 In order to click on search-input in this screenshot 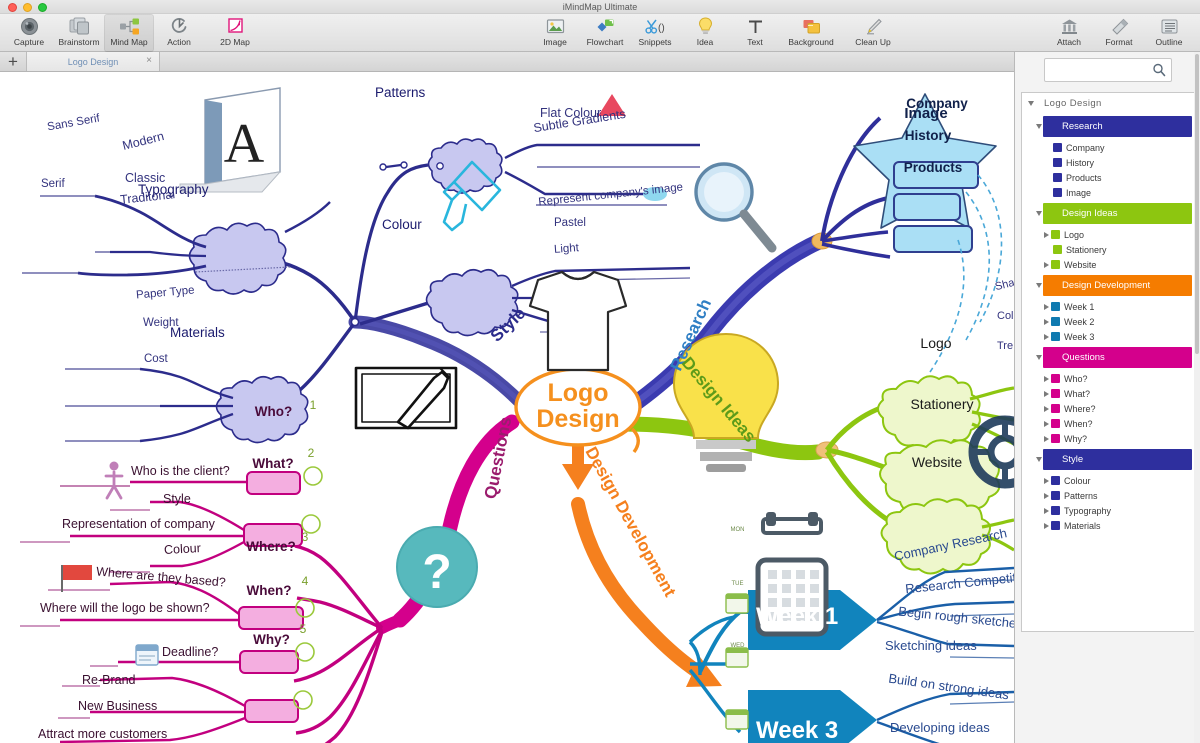, I will do `click(1099, 70)`.